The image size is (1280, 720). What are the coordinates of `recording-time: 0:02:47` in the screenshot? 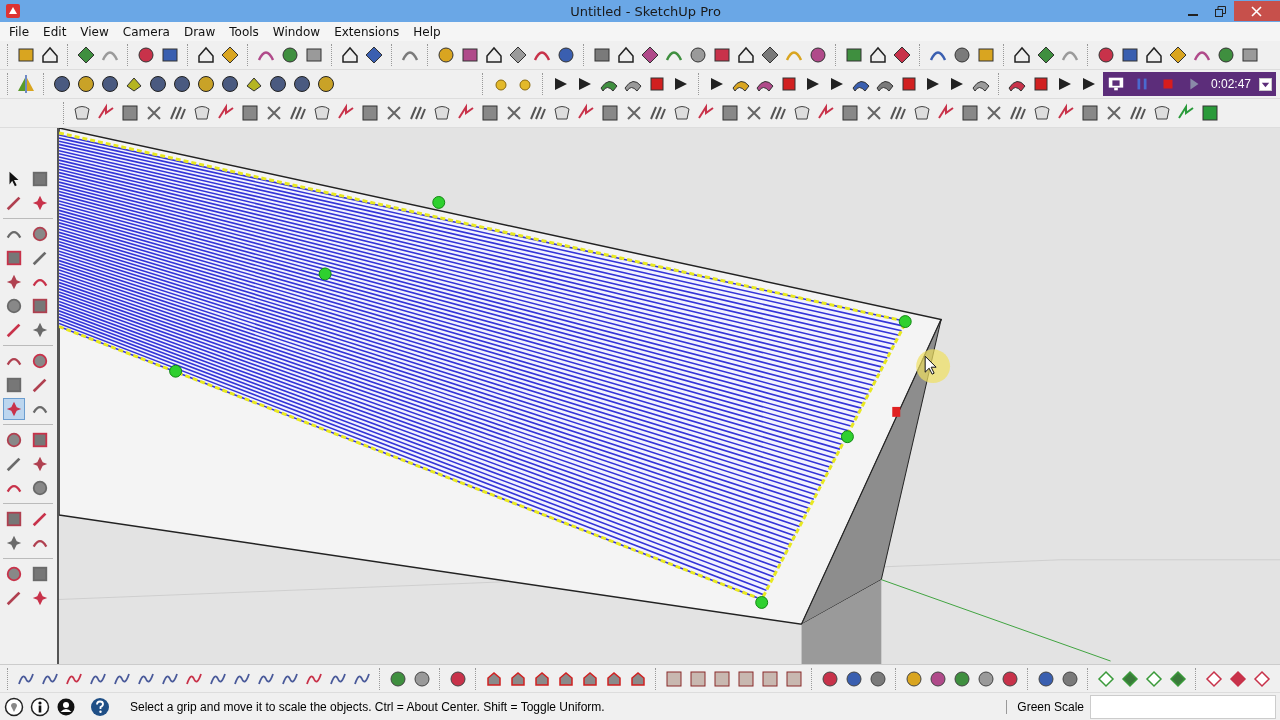 It's located at (1230, 84).